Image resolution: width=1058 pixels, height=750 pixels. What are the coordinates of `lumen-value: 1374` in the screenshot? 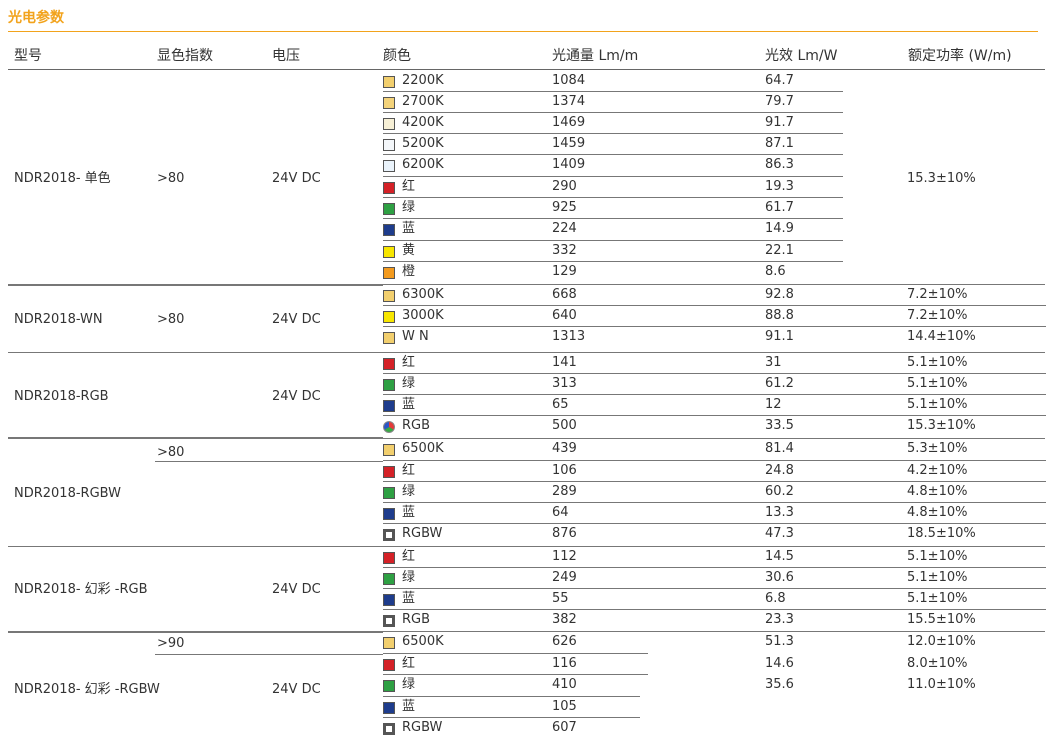 It's located at (569, 101).